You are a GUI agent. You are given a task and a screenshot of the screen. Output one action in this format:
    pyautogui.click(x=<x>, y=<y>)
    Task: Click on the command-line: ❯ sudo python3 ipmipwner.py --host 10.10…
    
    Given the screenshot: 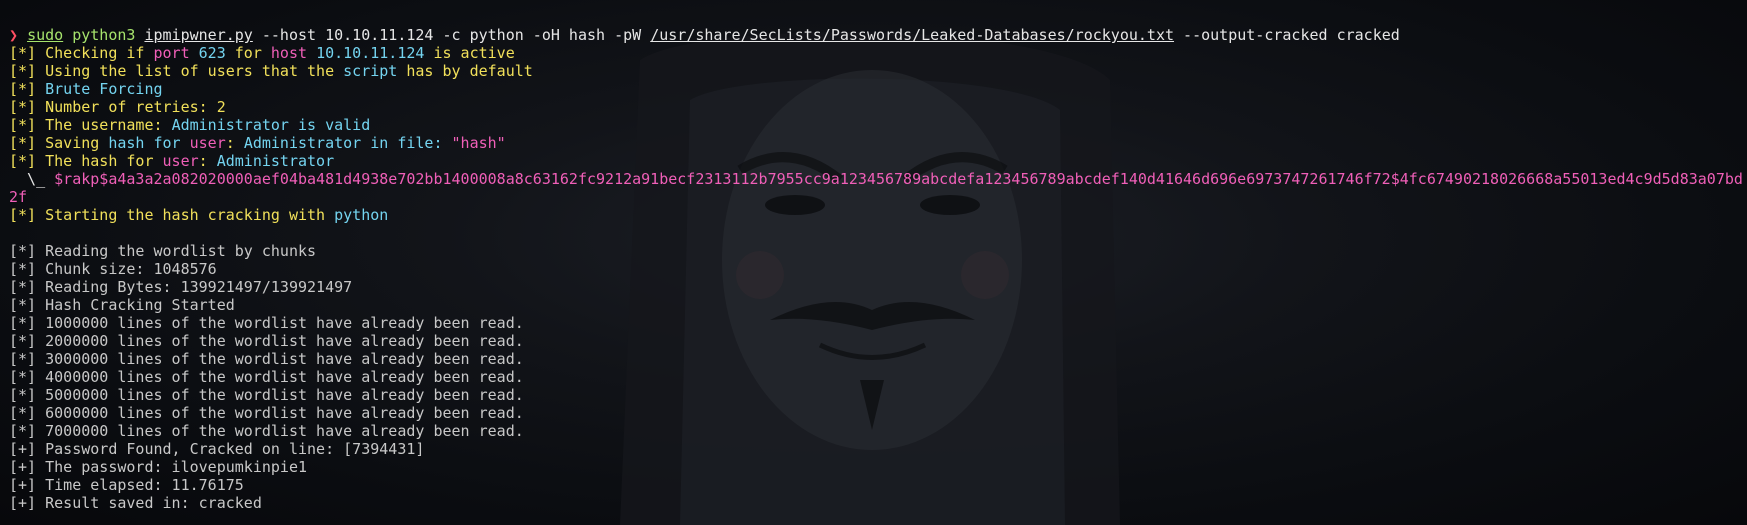 What is the action you would take?
    pyautogui.click(x=878, y=35)
    